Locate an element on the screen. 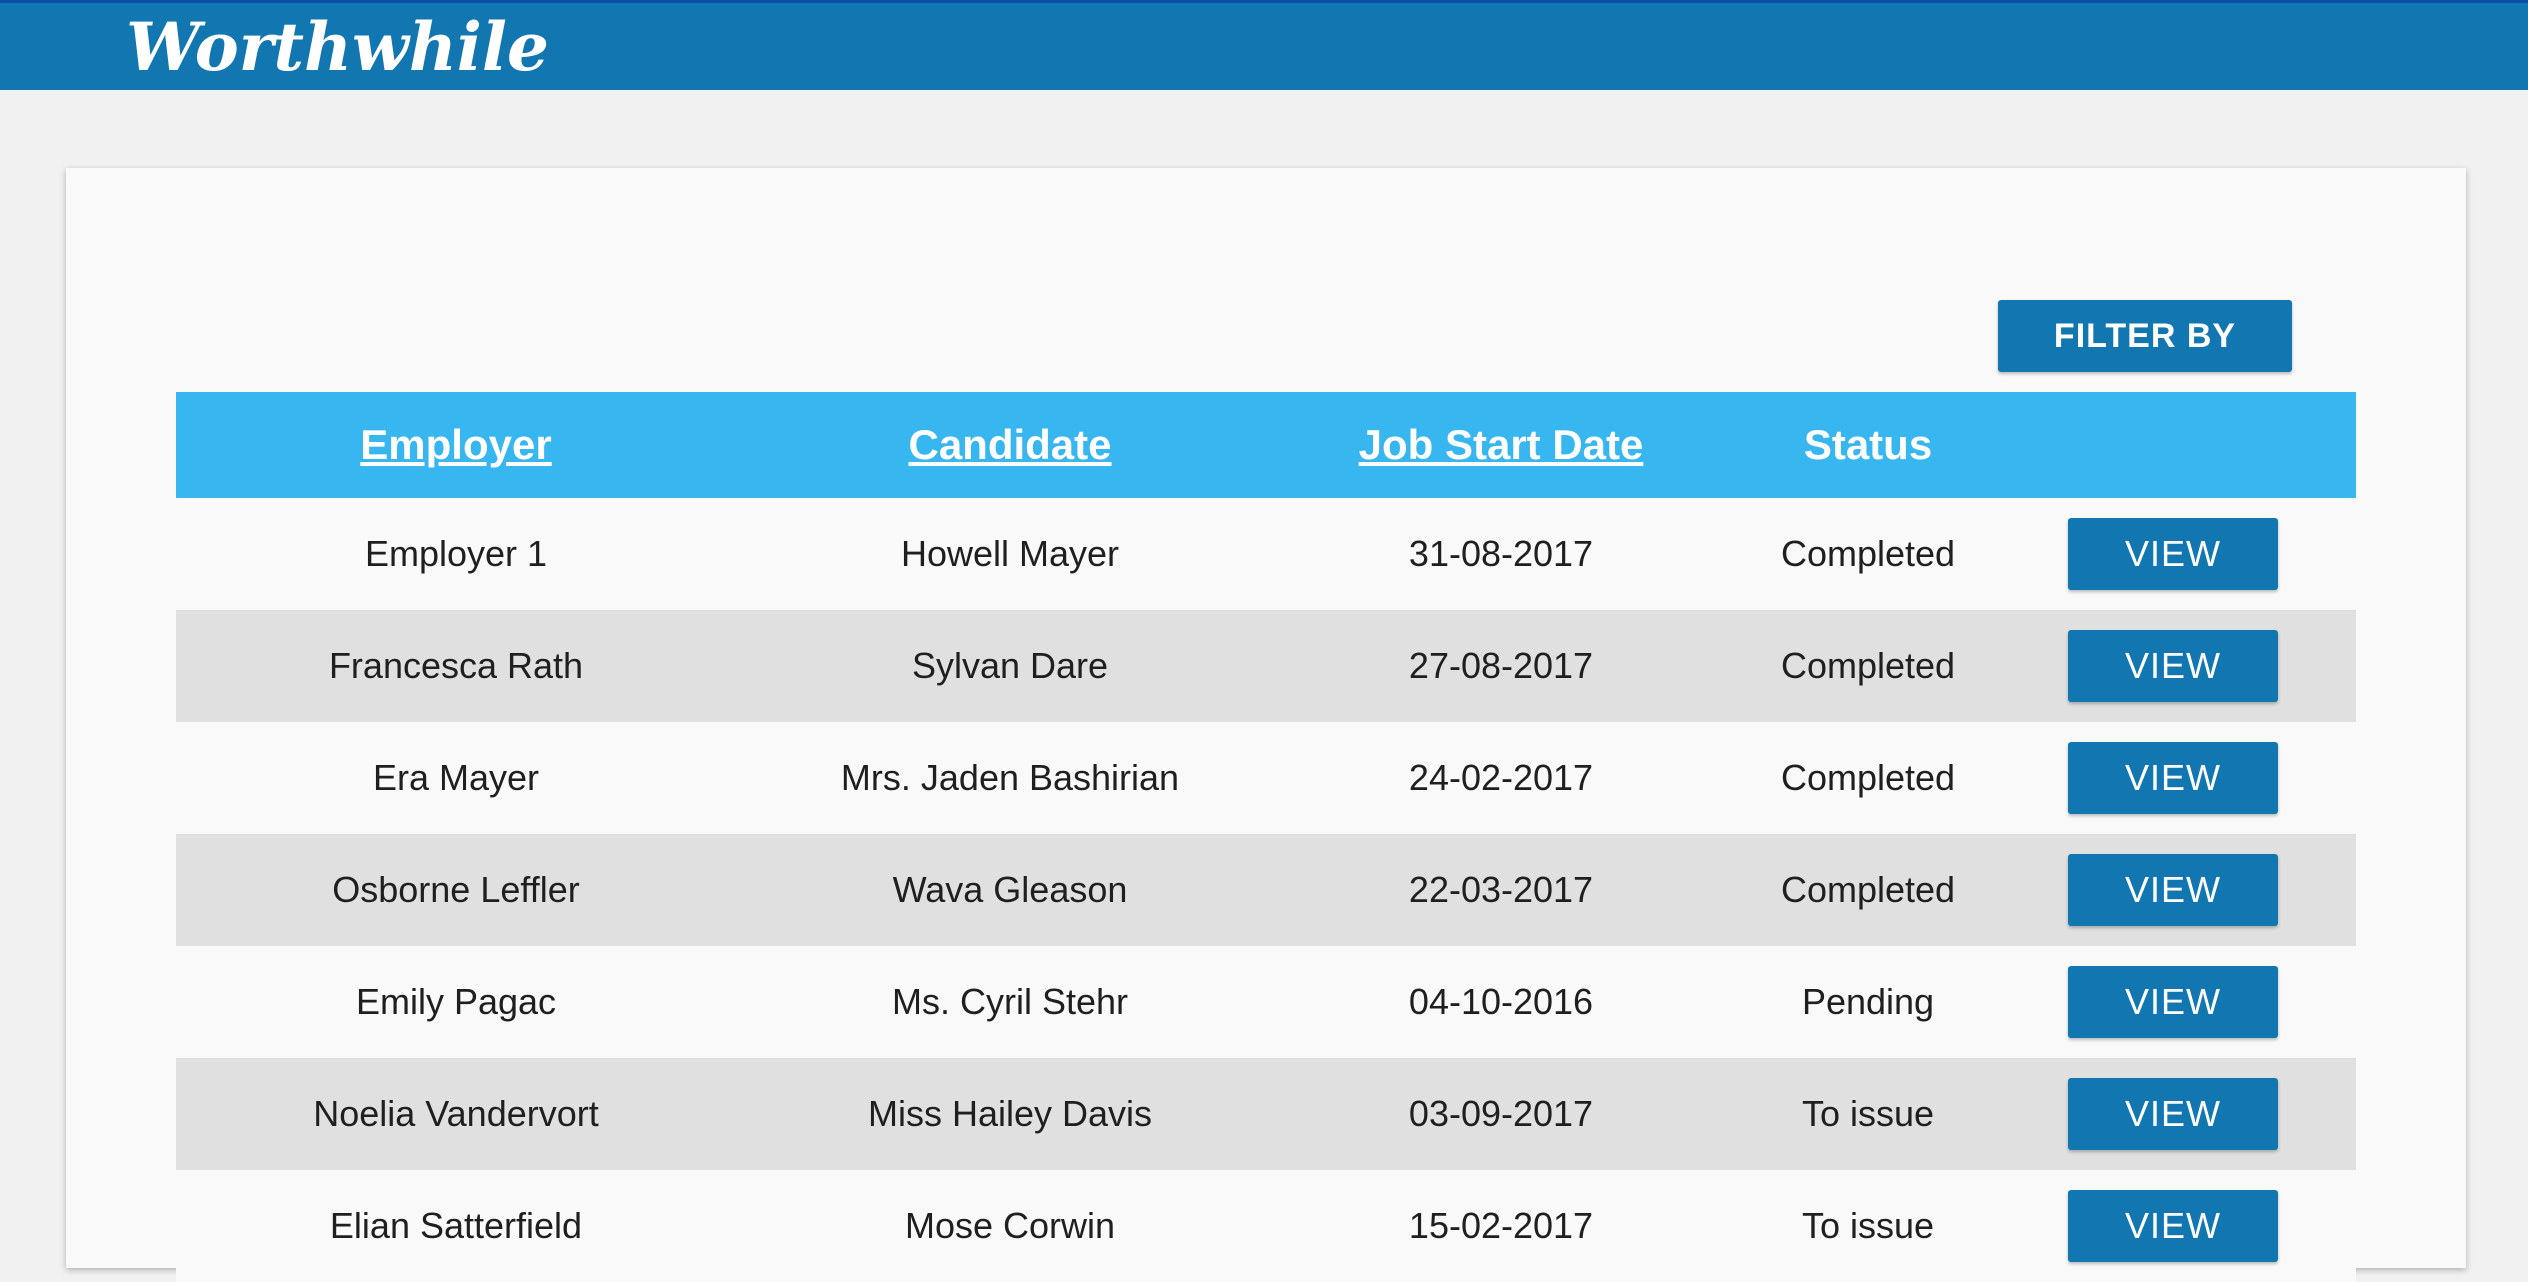 Image resolution: width=2528 pixels, height=1282 pixels. cell-employer: Elian Satterfield is located at coordinates (456, 1225).